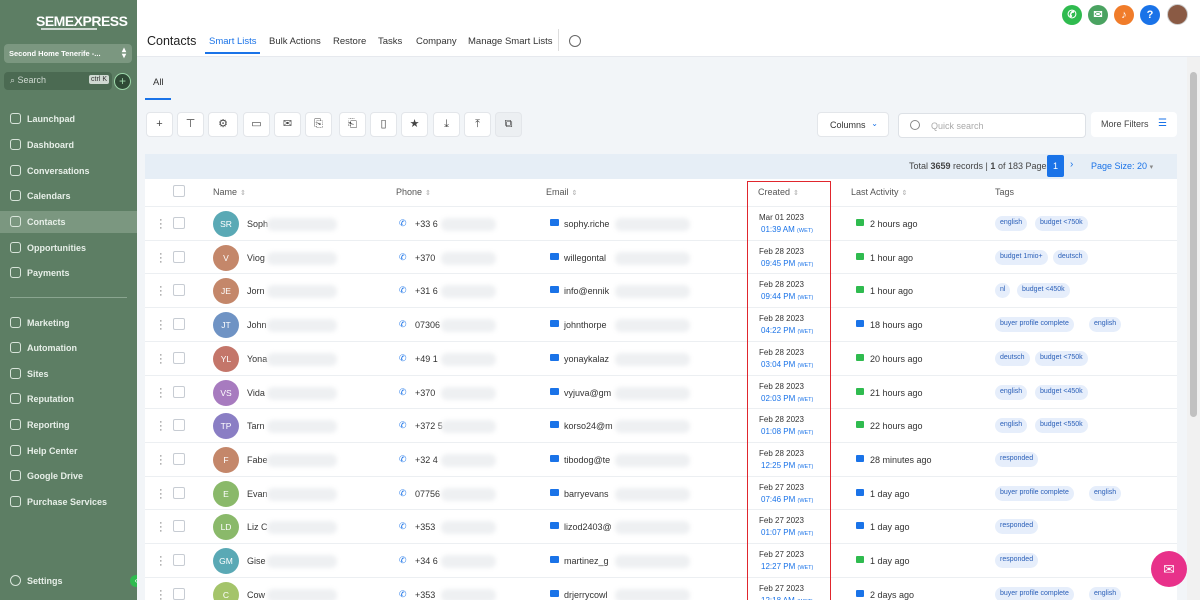 This screenshot has width=1200, height=600. What do you see at coordinates (68, 323) in the screenshot?
I see `sidebar-item-marketing: Marketing` at bounding box center [68, 323].